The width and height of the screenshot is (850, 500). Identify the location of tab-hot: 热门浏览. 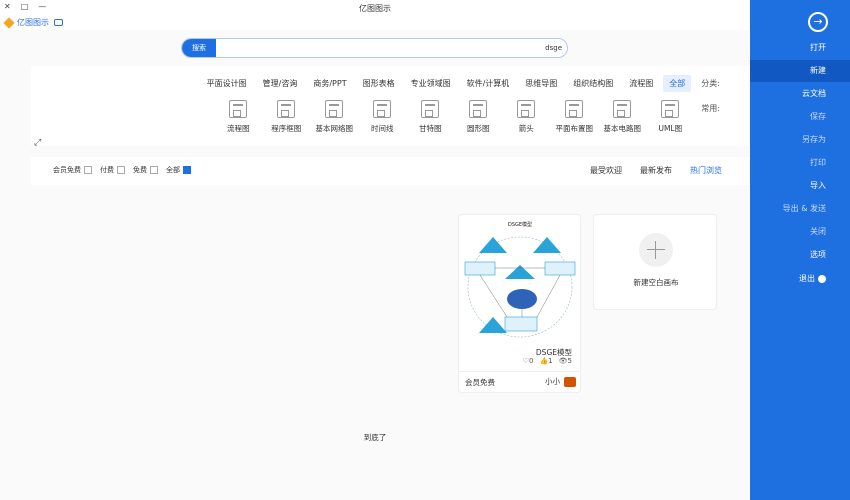
(706, 170).